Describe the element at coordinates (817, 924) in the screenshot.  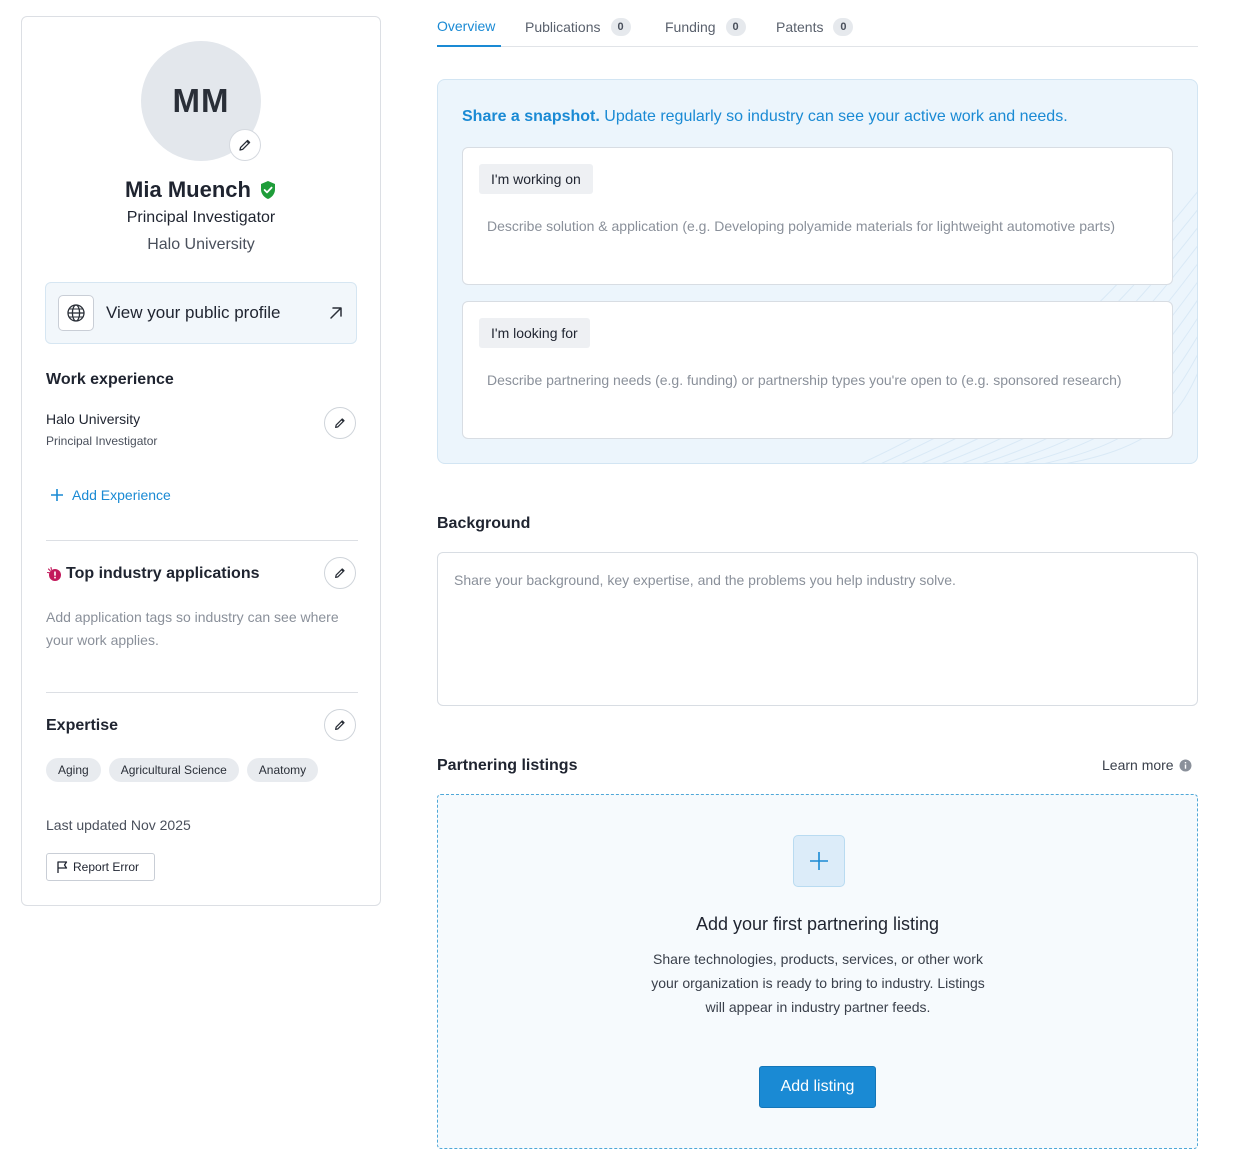
I see `partnering-empty-heading: Add your first partnering listing` at that location.